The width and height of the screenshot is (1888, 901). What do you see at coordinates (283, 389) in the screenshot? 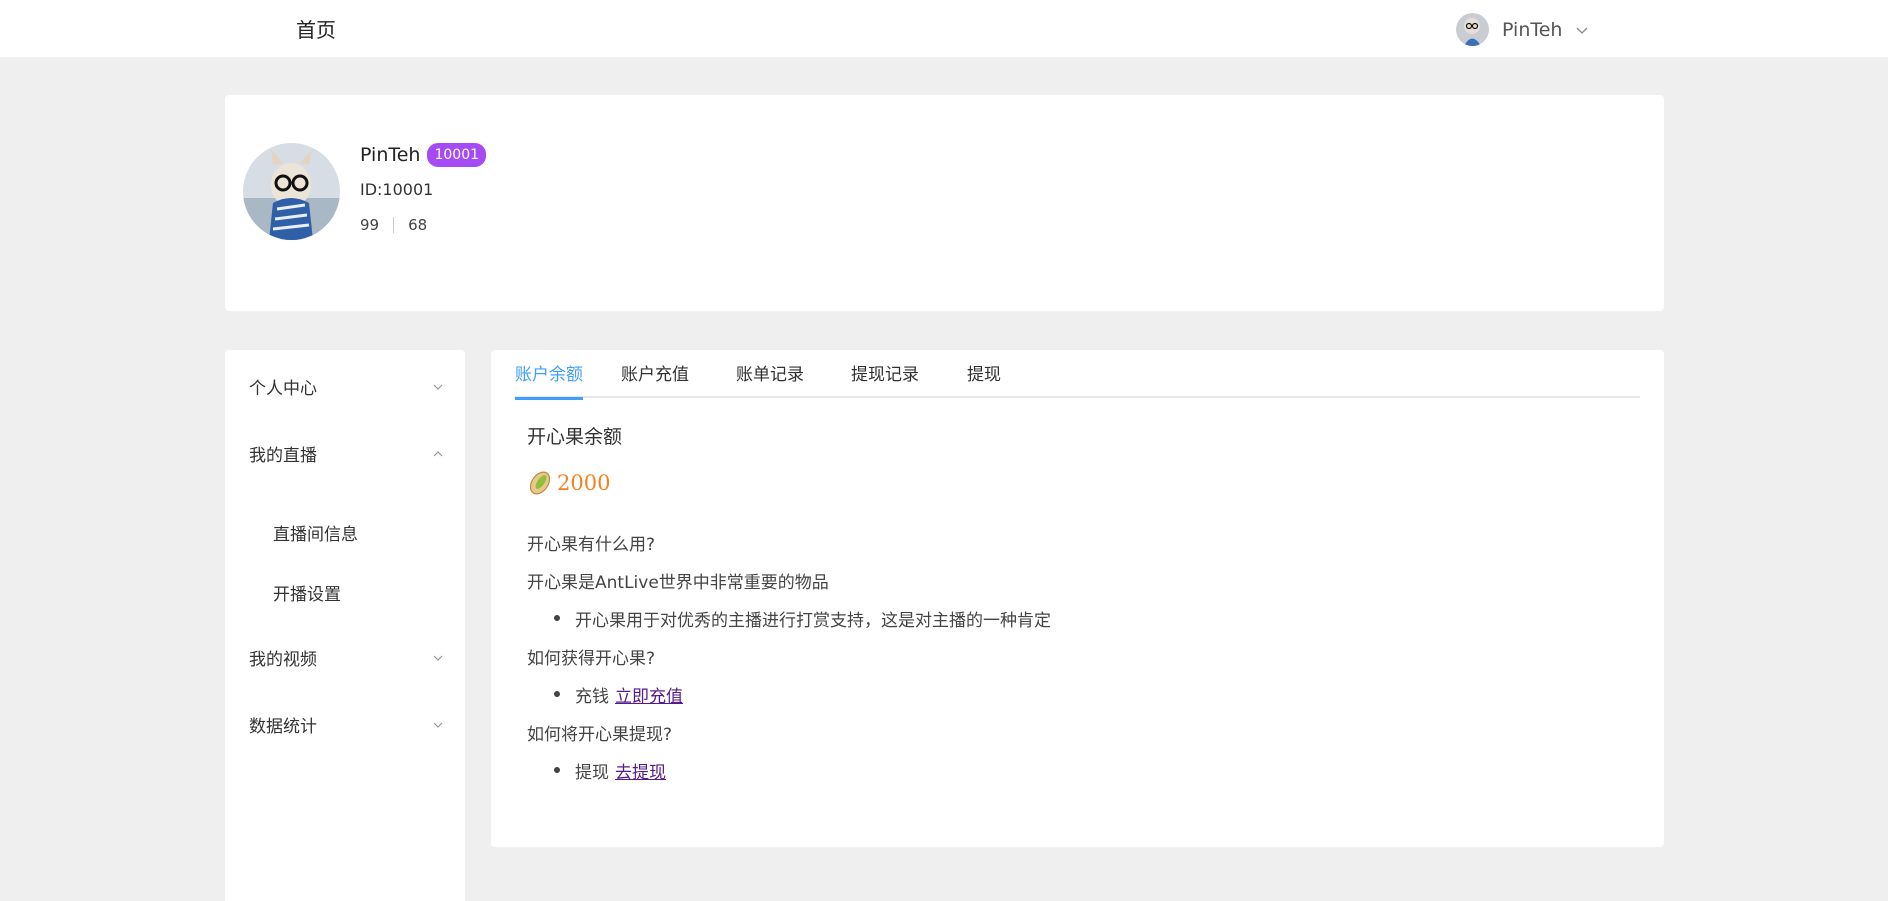
I see `sidebar-item-label: 个人中心` at bounding box center [283, 389].